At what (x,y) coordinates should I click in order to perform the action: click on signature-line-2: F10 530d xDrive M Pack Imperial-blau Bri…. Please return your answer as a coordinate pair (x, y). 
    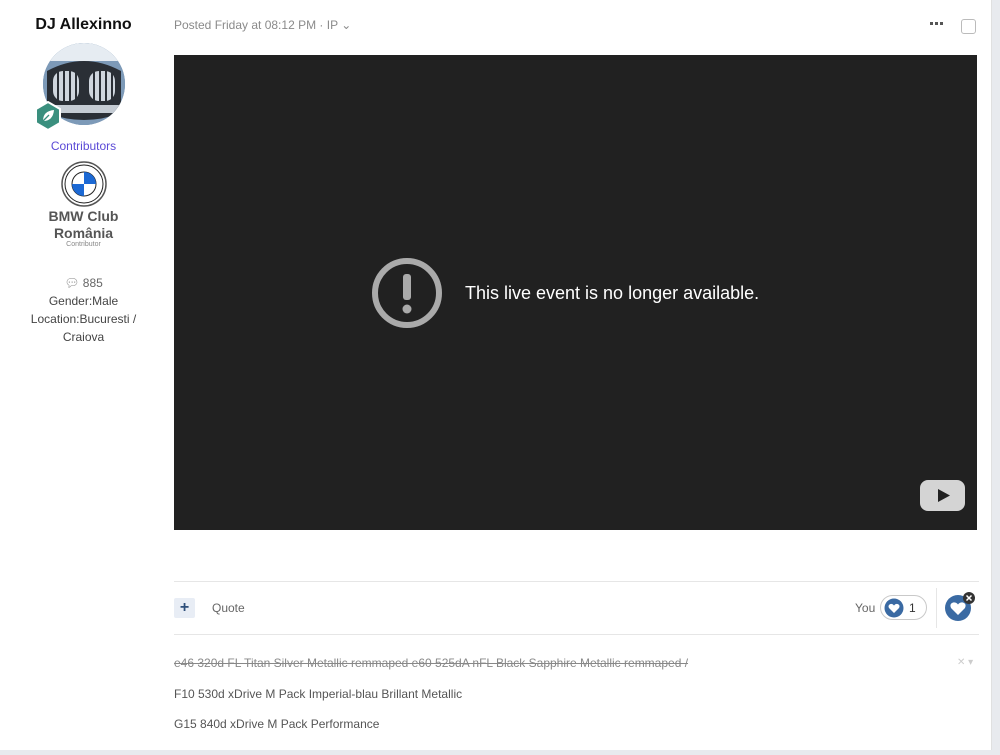
    Looking at the image, I should click on (318, 694).